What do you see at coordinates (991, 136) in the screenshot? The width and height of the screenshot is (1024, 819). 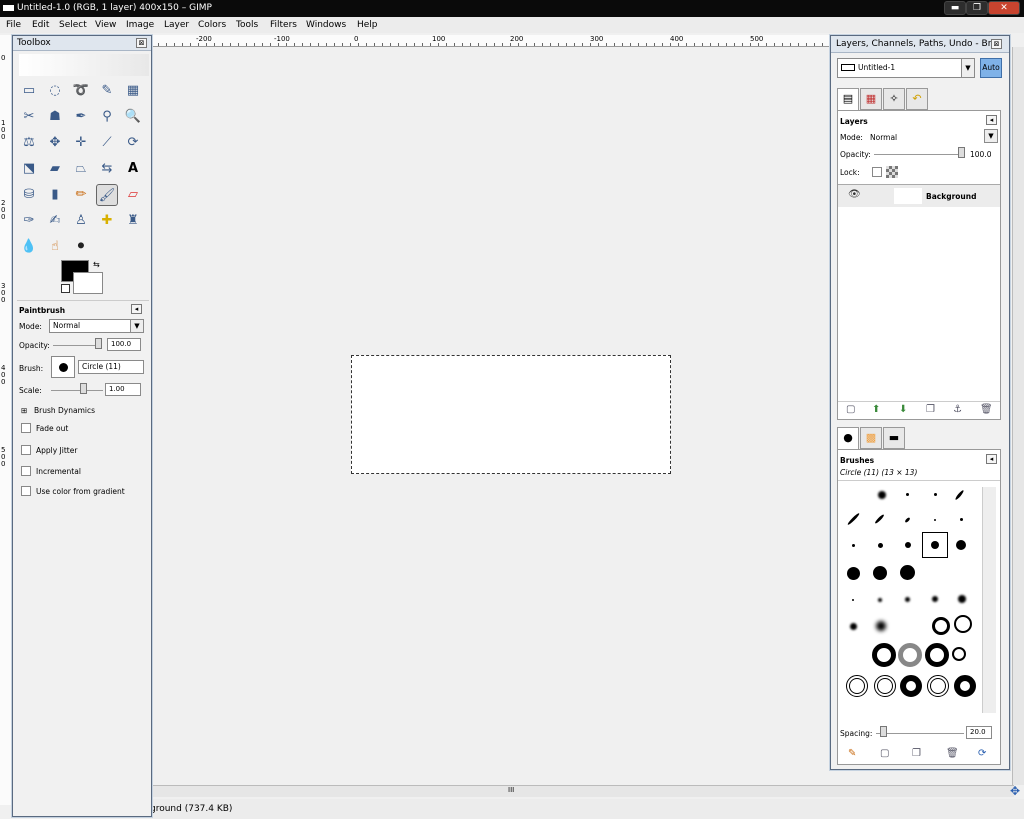 I see `layers-mode-dropdown: ▼` at bounding box center [991, 136].